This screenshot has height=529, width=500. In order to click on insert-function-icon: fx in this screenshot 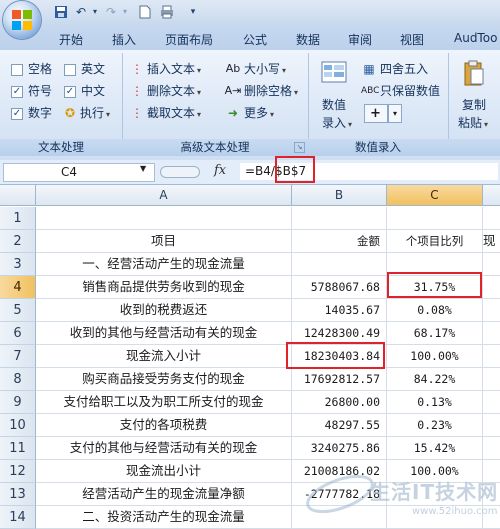, I will do `click(220, 170)`.